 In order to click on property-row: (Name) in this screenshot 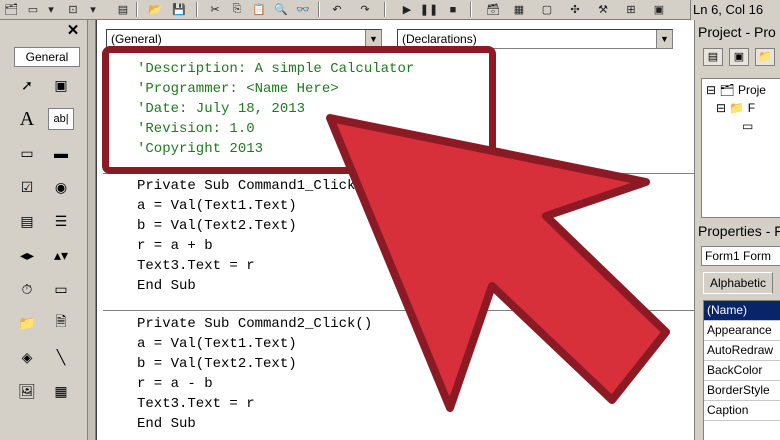, I will do `click(742, 311)`.